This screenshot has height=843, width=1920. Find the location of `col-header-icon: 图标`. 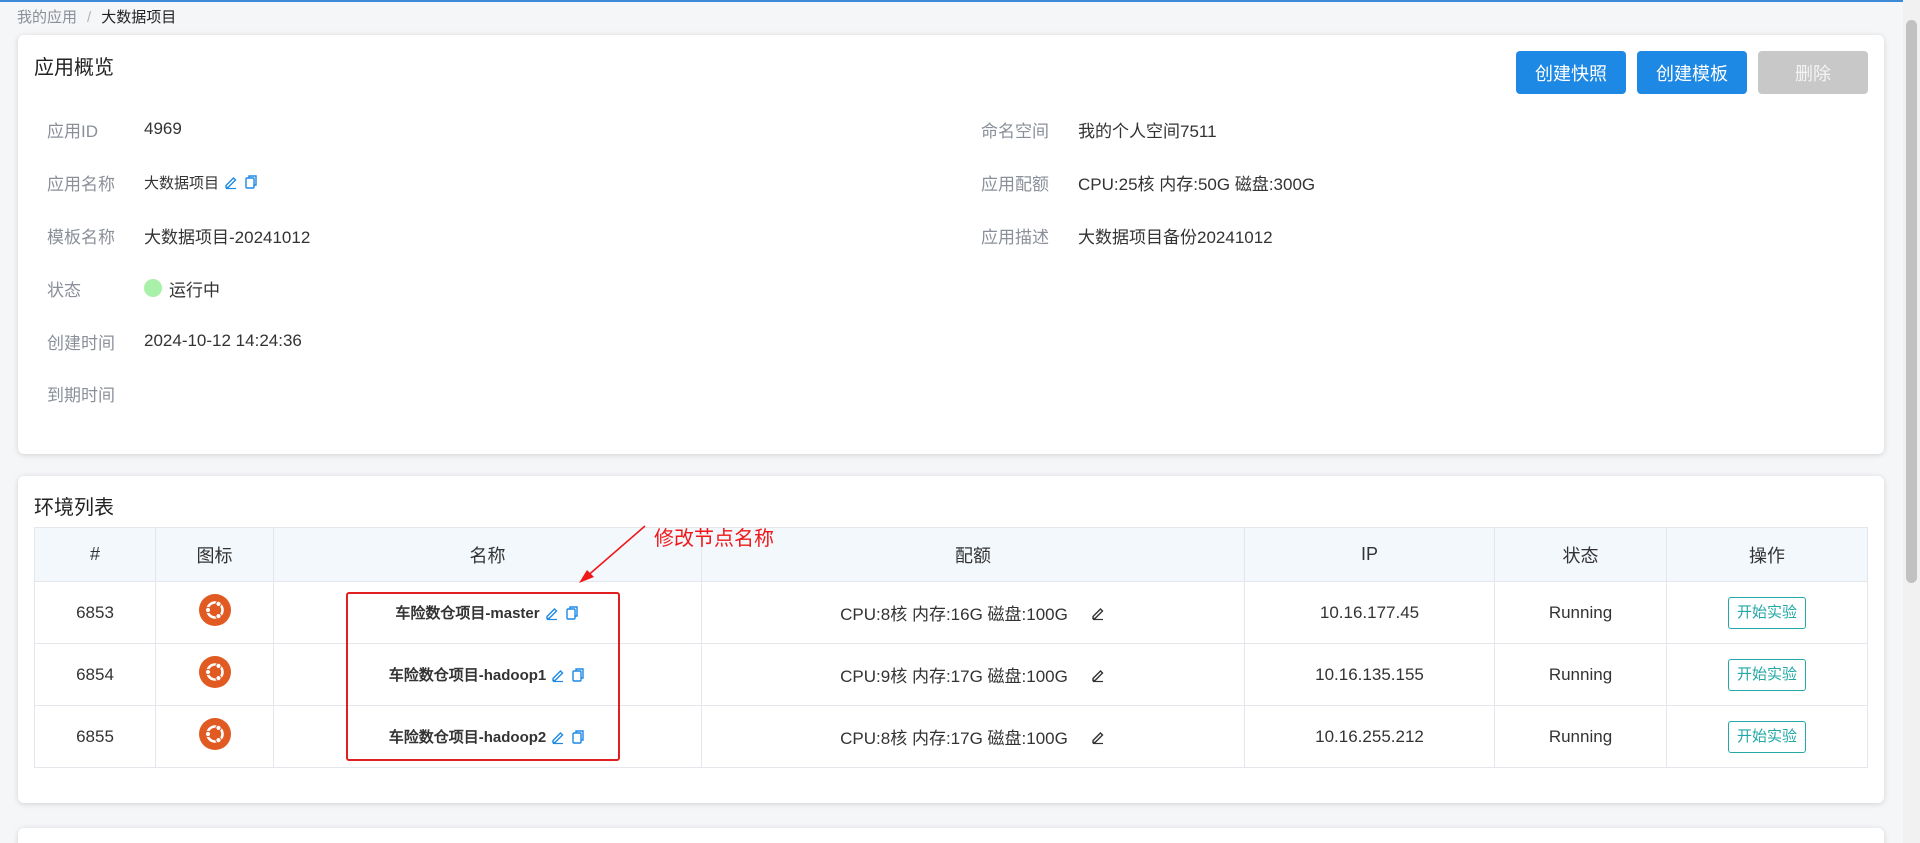

col-header-icon: 图标 is located at coordinates (214, 554).